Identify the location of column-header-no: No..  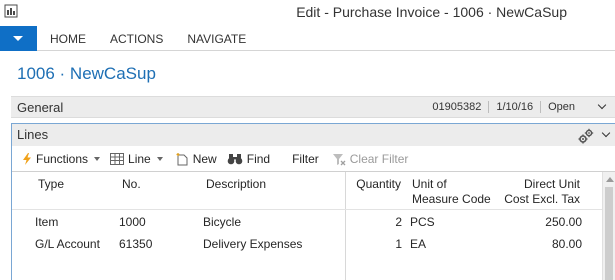
(131, 184).